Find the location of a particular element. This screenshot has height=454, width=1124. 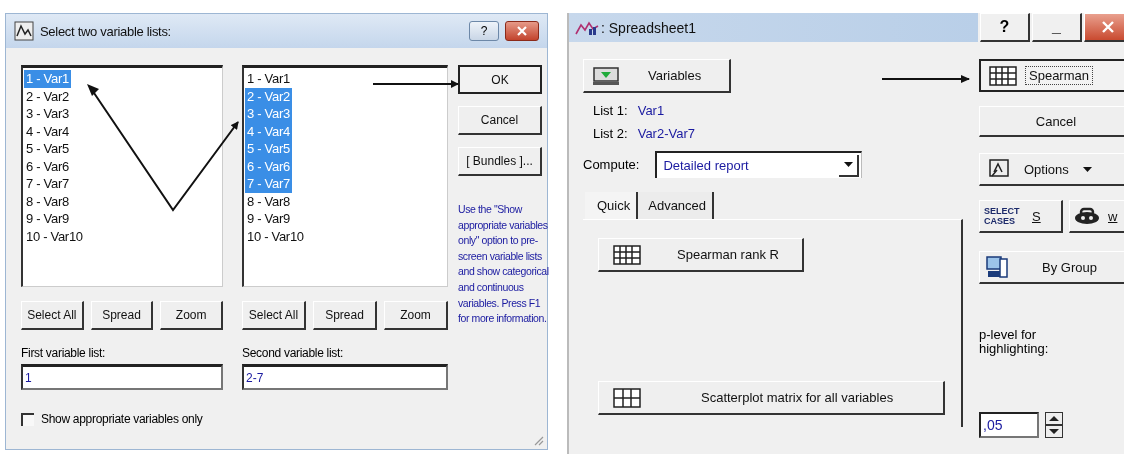

options-button: Options is located at coordinates (1051, 169).